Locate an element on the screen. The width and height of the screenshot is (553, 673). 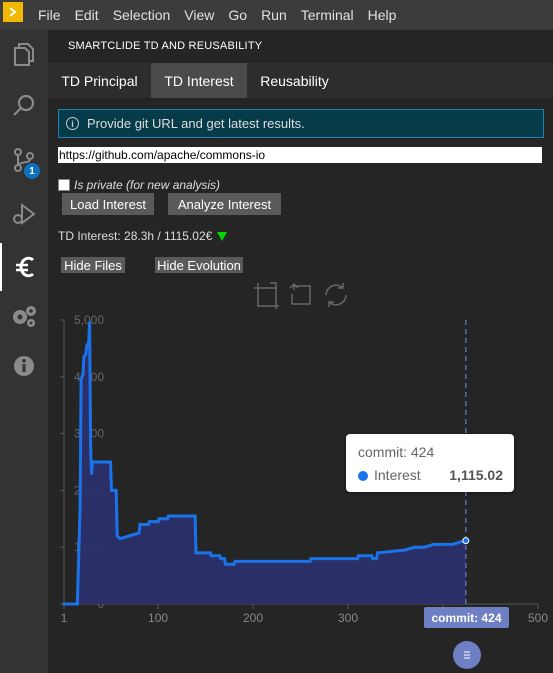
menu-run: Run is located at coordinates (274, 15).